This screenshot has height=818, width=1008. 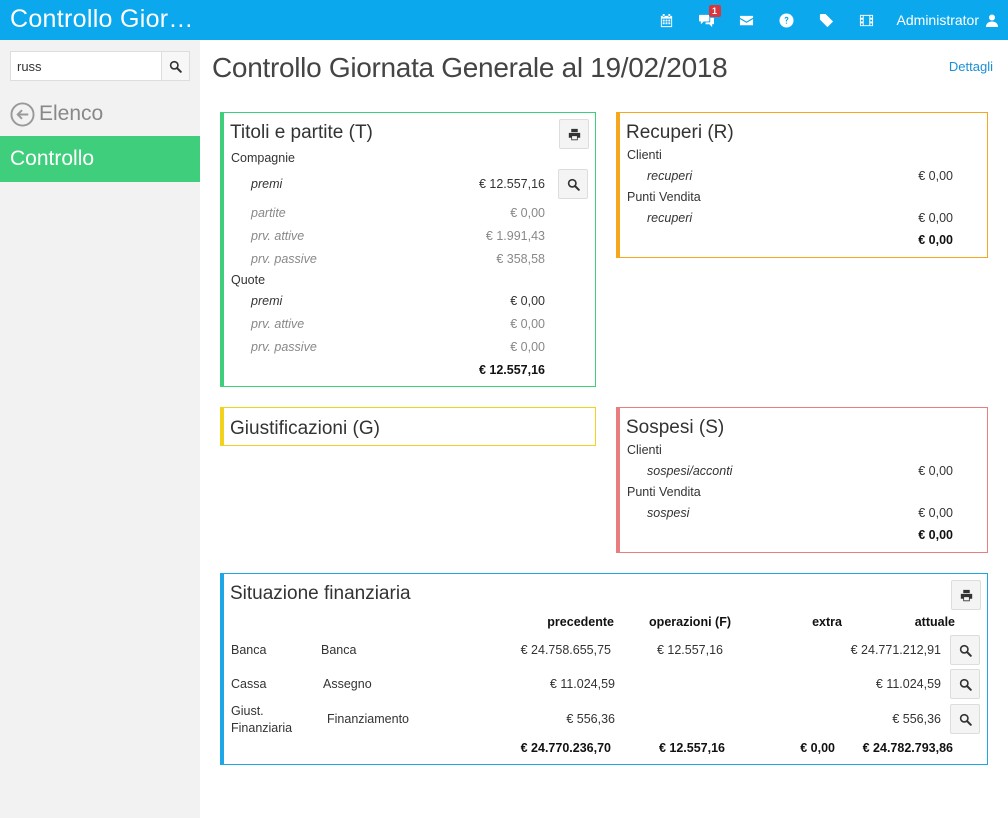 I want to click on fin-row-type-line2: Finanziaria, so click(x=262, y=728).